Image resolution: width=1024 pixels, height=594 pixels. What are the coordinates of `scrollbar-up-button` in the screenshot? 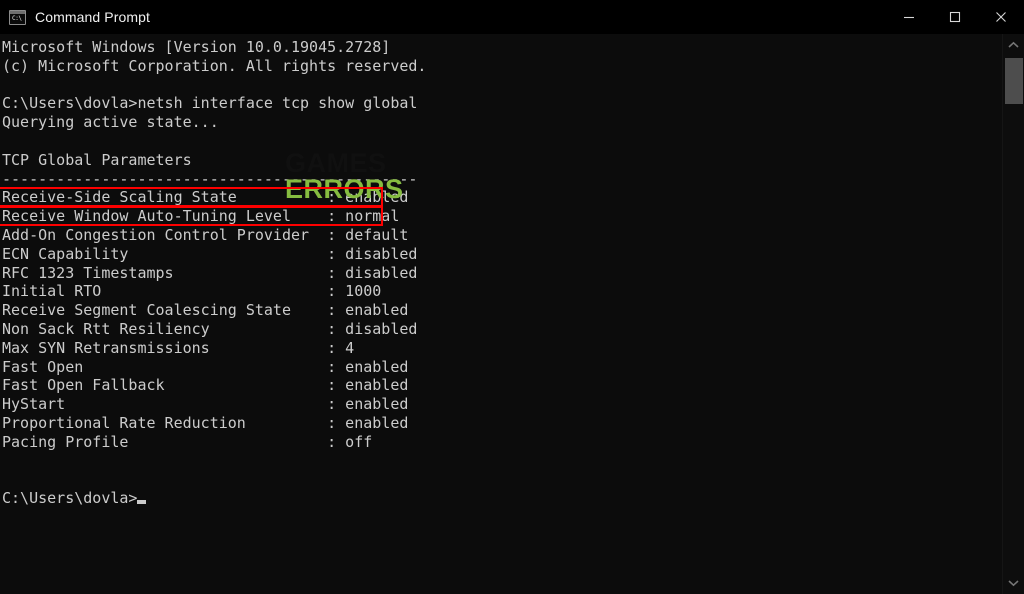 It's located at (1013, 45).